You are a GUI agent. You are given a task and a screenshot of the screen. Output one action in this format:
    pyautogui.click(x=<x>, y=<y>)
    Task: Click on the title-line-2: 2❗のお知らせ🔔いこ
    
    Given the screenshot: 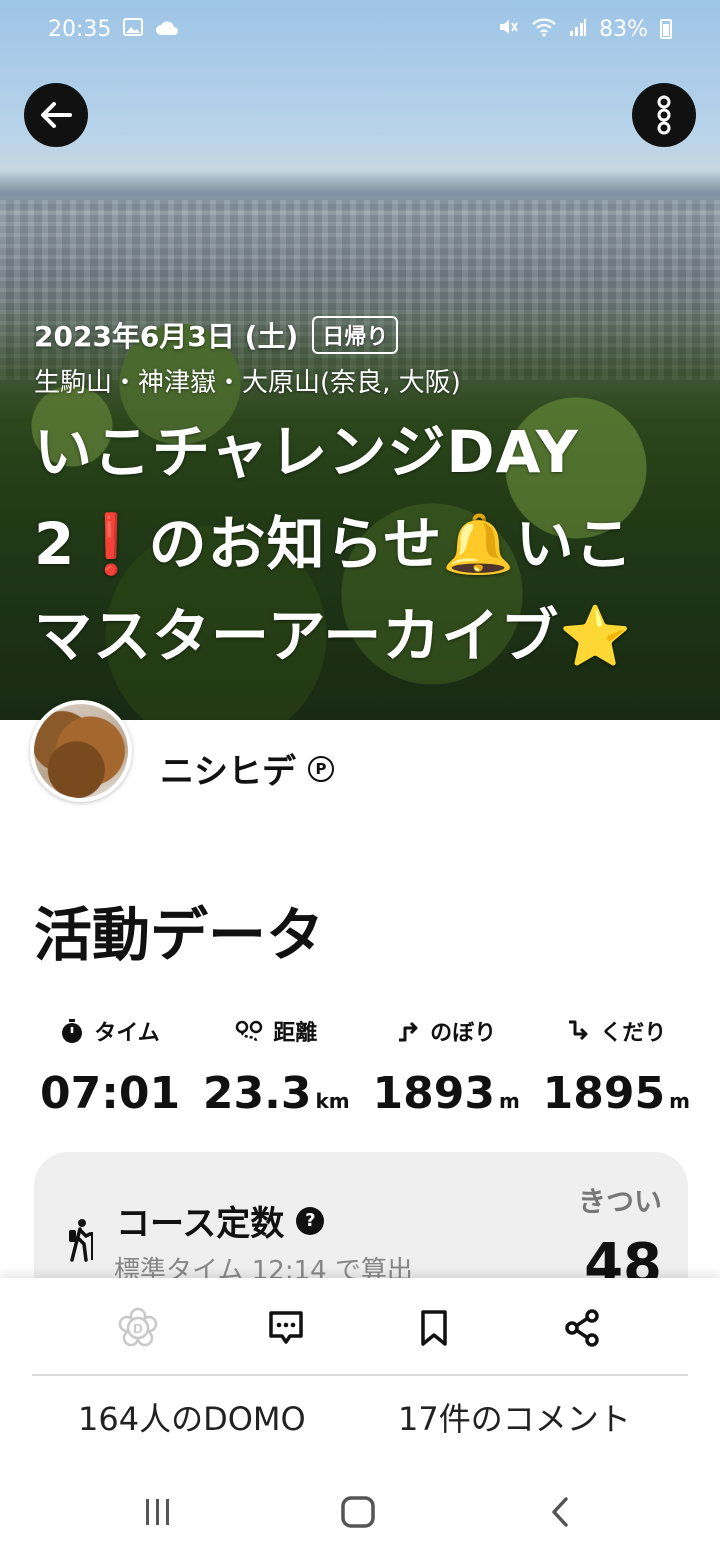 What is the action you would take?
    pyautogui.click(x=334, y=544)
    